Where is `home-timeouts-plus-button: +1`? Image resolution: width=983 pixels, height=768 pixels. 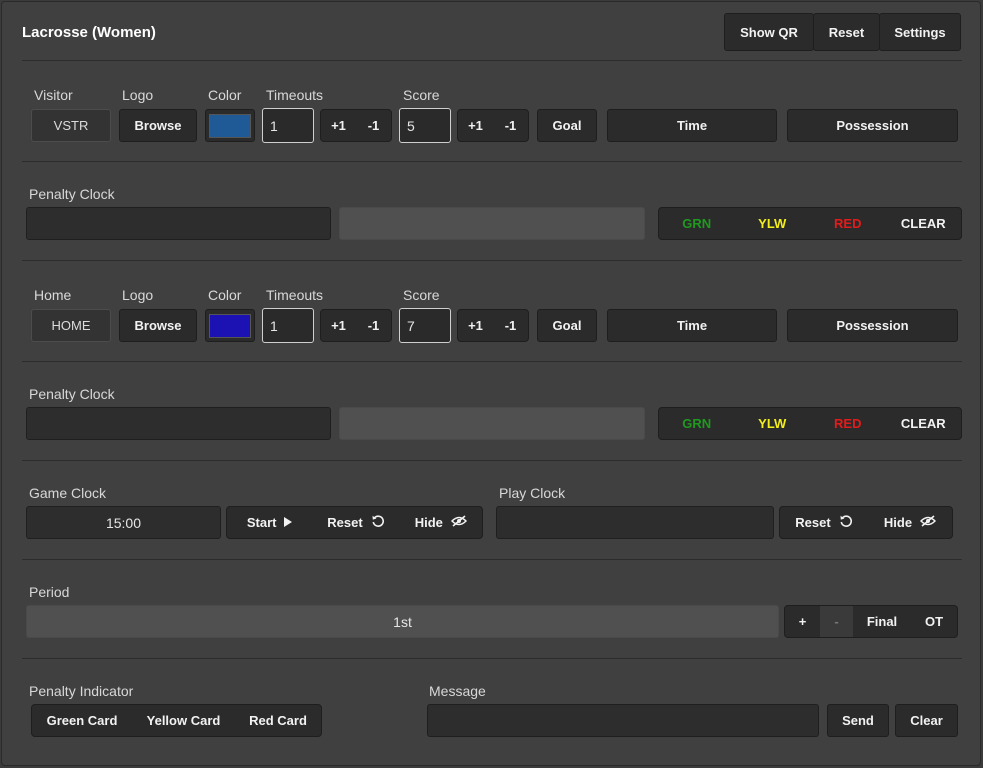
home-timeouts-plus-button: +1 is located at coordinates (338, 325).